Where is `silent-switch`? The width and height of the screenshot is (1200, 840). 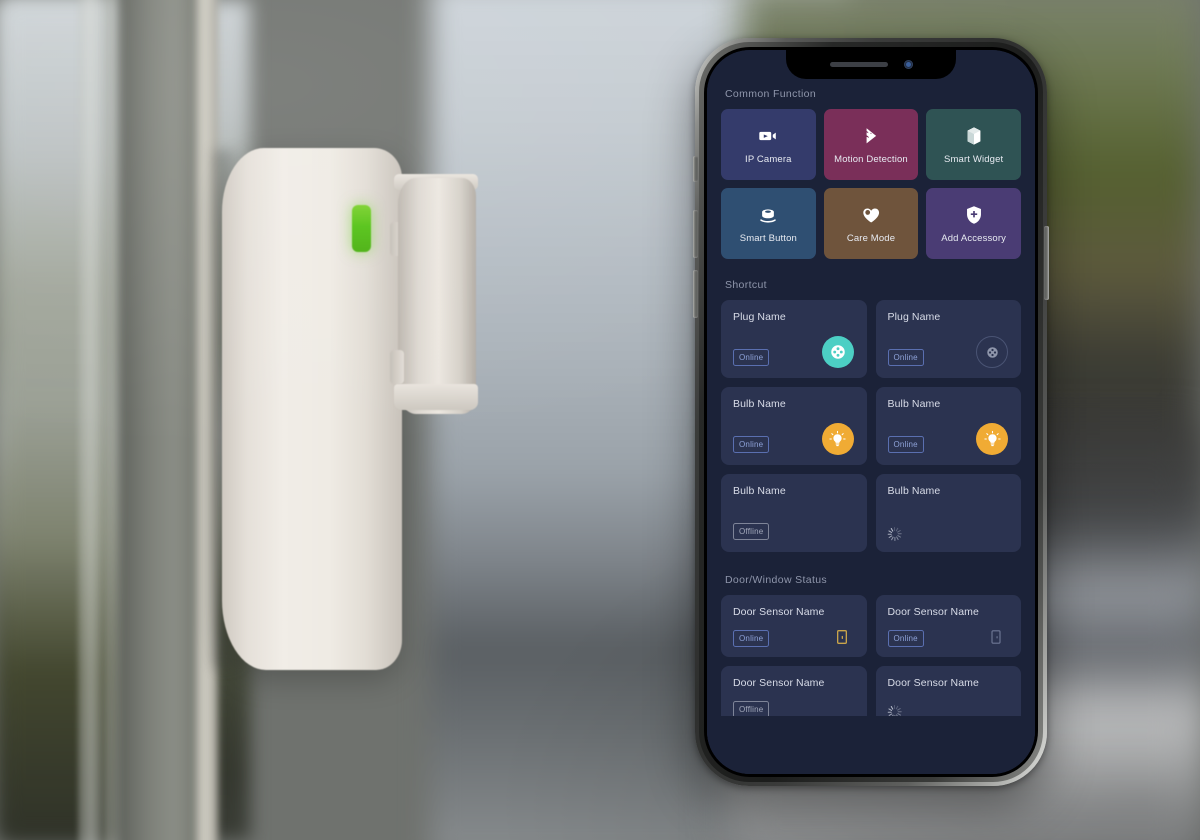 silent-switch is located at coordinates (695, 169).